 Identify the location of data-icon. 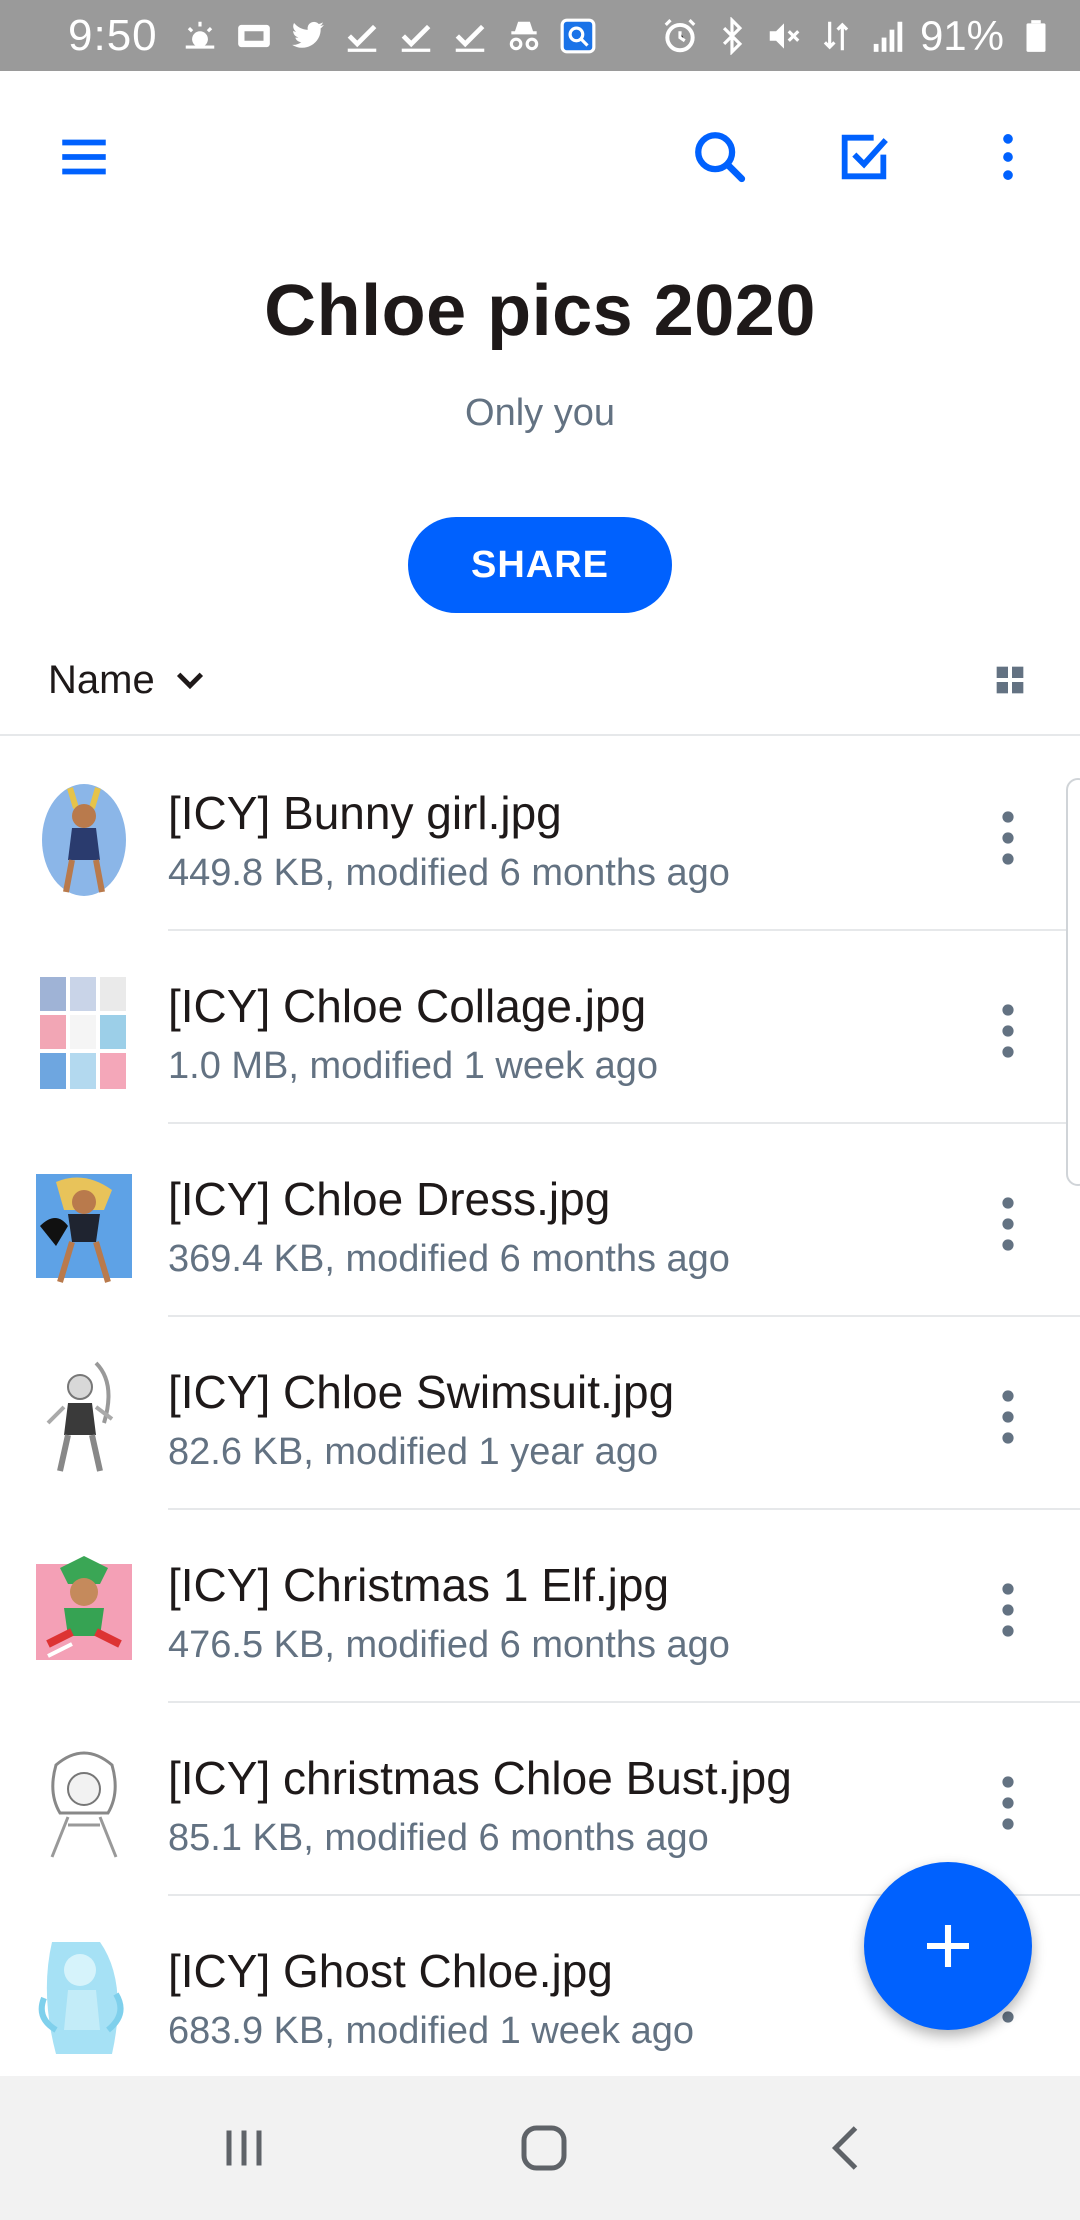
(836, 36).